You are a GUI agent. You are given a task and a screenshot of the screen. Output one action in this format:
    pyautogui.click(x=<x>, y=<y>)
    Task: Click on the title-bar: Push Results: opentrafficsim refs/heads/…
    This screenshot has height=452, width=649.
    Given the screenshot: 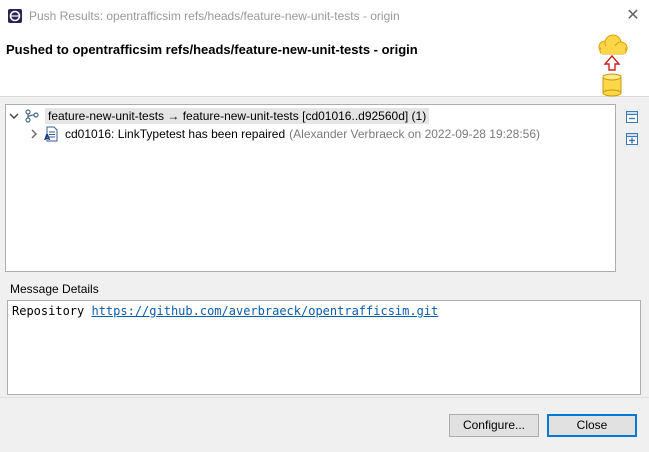 What is the action you would take?
    pyautogui.click(x=324, y=15)
    